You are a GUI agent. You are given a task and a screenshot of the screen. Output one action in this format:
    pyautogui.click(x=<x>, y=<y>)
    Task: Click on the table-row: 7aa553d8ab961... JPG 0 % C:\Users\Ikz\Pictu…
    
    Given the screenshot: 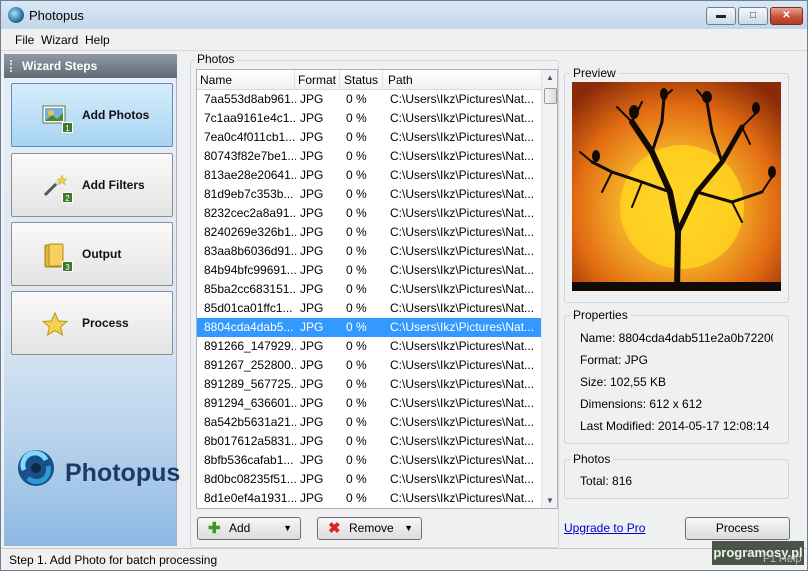 What is the action you would take?
    pyautogui.click(x=369, y=99)
    